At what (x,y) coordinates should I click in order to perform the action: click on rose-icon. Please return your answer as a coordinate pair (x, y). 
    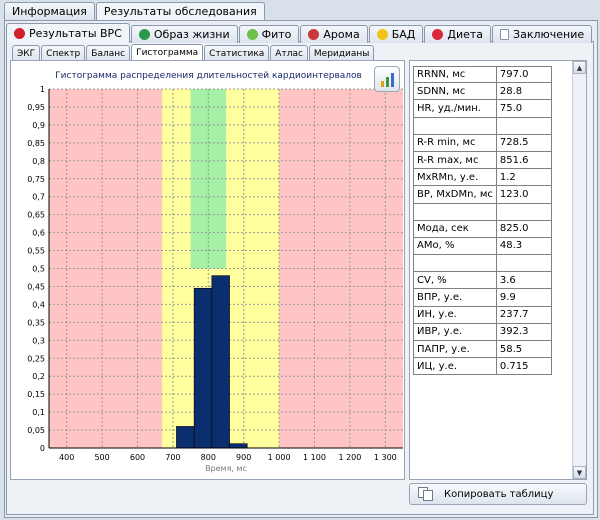
    Looking at the image, I should click on (314, 34).